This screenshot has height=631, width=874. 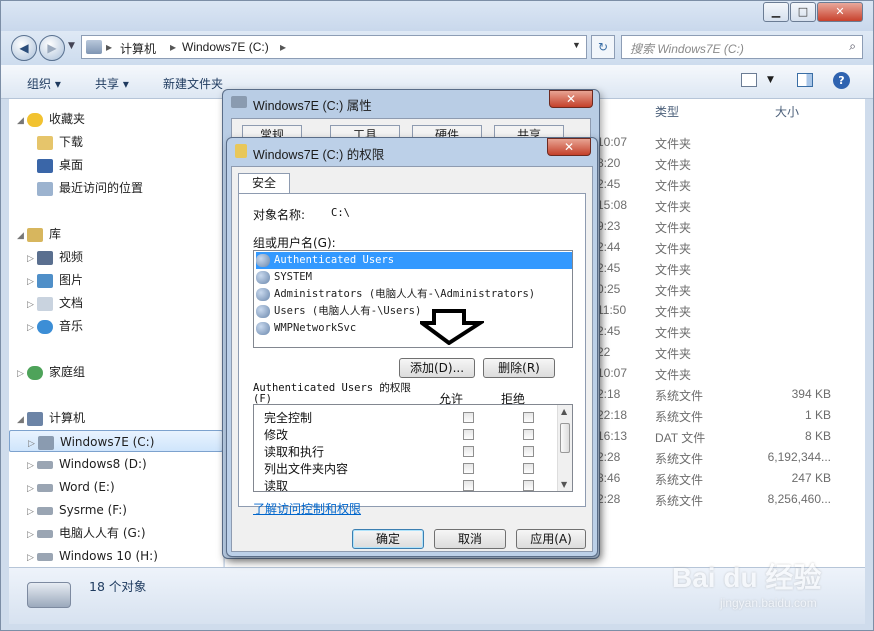 I want to click on refresh-icon: ↻, so click(x=603, y=47).